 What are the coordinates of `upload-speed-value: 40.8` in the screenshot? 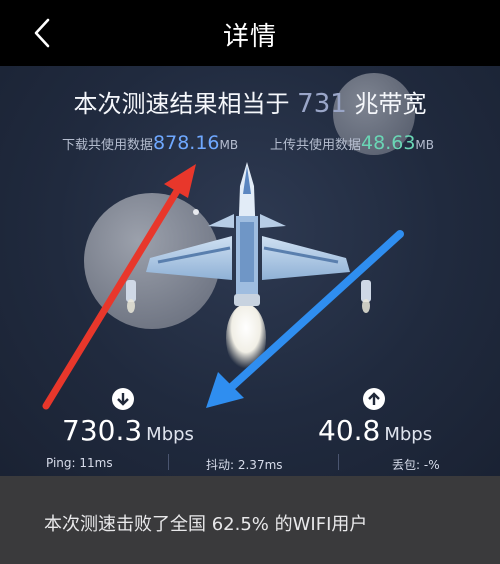 It's located at (349, 430).